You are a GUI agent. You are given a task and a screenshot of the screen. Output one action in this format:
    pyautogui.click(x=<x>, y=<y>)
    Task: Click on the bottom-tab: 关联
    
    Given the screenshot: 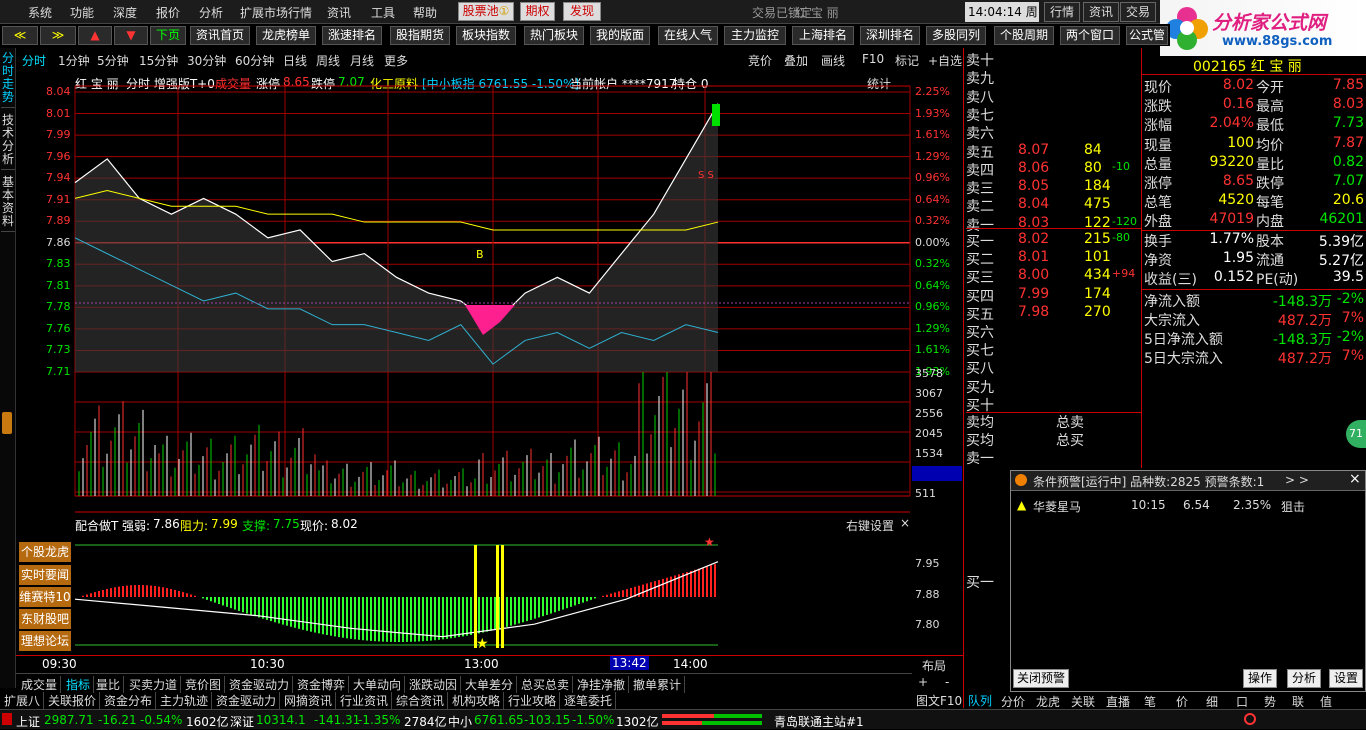 What is the action you would take?
    pyautogui.click(x=1083, y=701)
    